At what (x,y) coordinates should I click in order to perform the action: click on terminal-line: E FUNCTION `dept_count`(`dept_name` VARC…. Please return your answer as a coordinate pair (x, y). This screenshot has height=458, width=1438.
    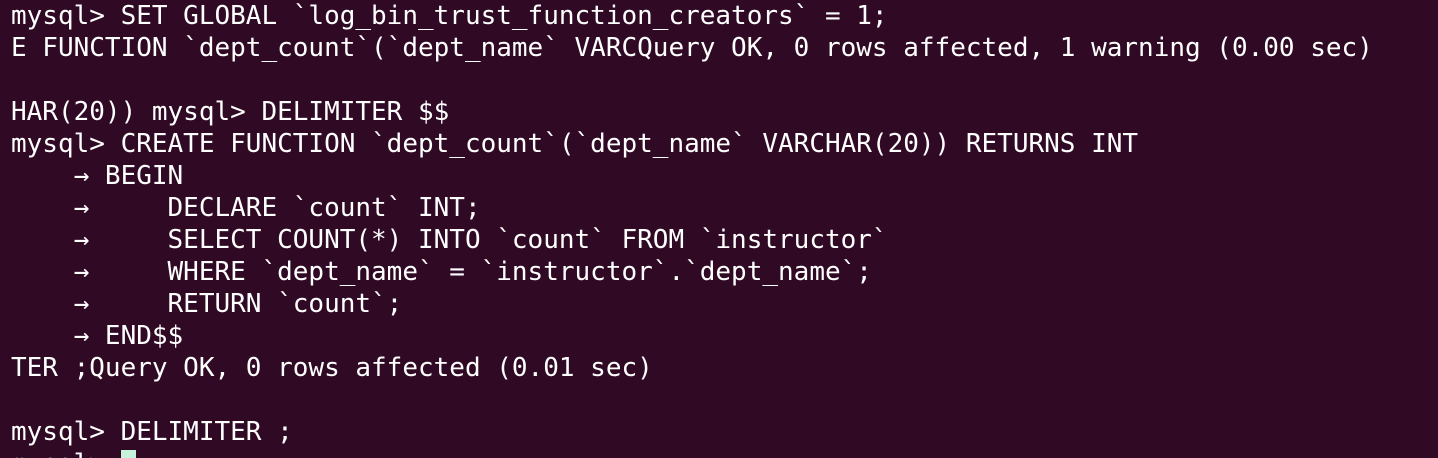
    Looking at the image, I should click on (692, 48).